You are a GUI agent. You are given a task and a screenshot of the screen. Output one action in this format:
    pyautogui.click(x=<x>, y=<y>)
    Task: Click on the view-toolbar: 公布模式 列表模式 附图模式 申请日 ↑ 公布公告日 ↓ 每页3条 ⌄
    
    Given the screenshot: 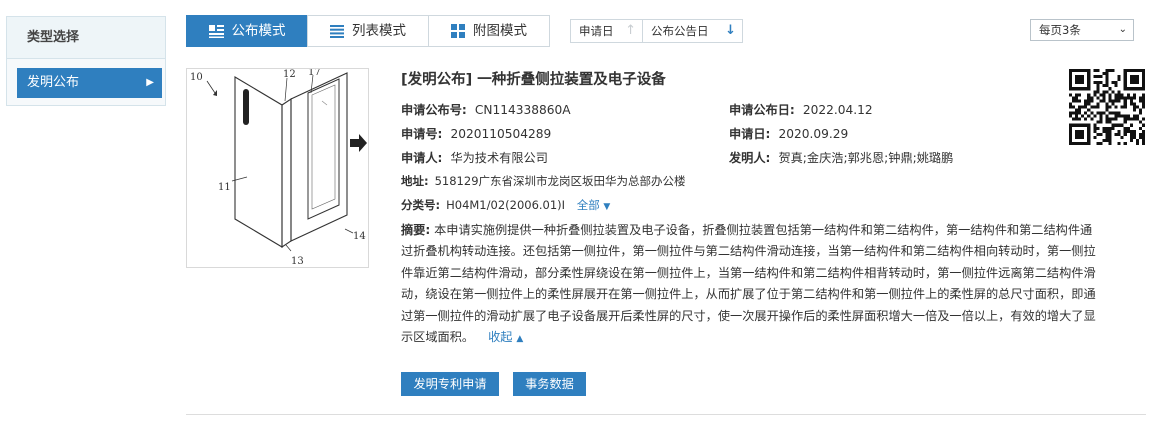 What is the action you would take?
    pyautogui.click(x=666, y=31)
    